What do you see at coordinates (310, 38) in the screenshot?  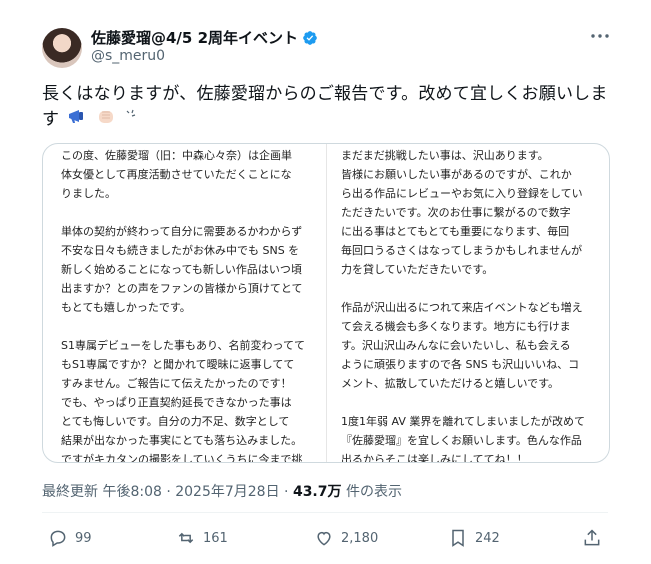 I see `verified-badge-icon` at bounding box center [310, 38].